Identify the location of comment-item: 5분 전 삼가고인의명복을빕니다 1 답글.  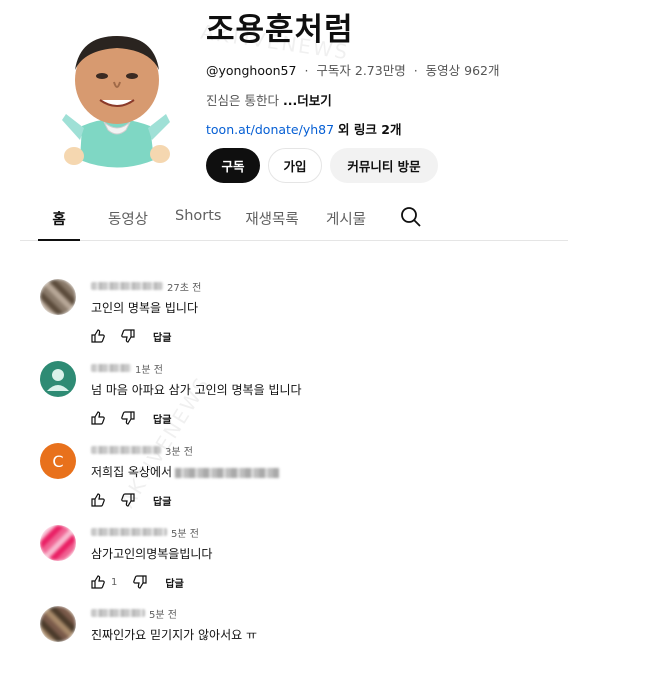
(320, 565).